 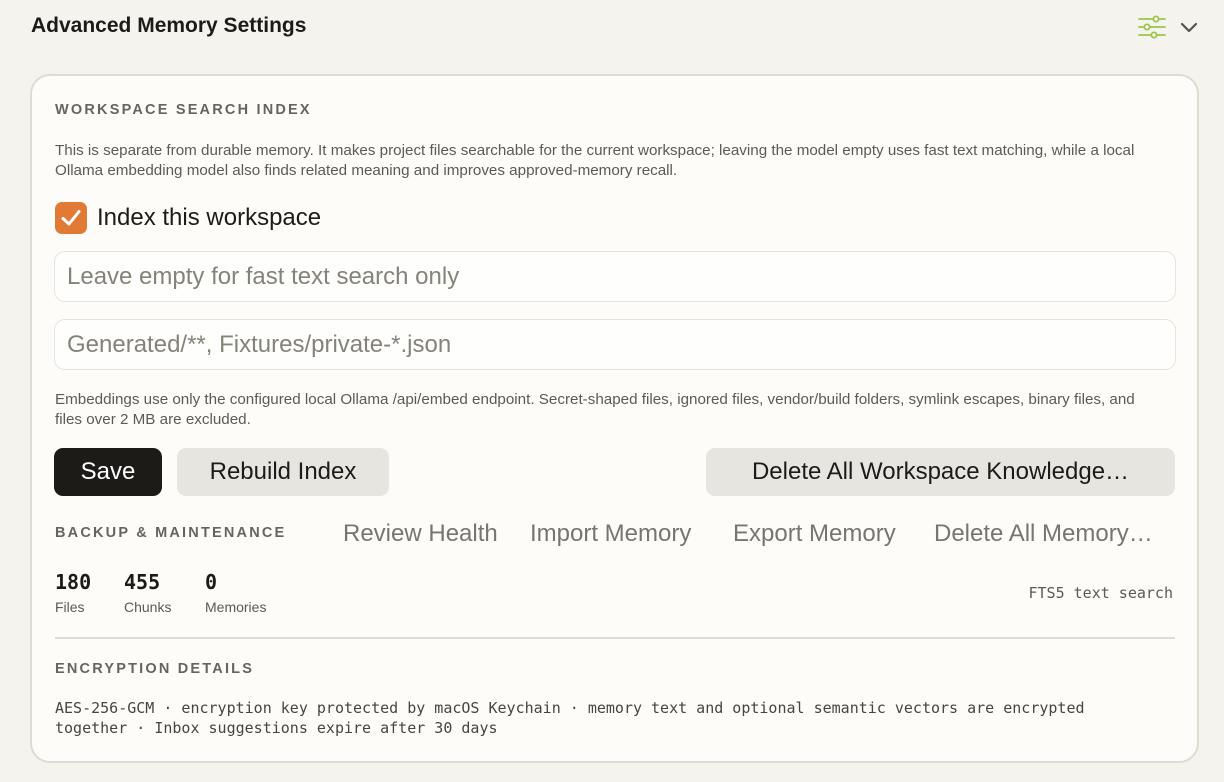 I want to click on index-workspace-toggle: Index this workspace, so click(x=255, y=218).